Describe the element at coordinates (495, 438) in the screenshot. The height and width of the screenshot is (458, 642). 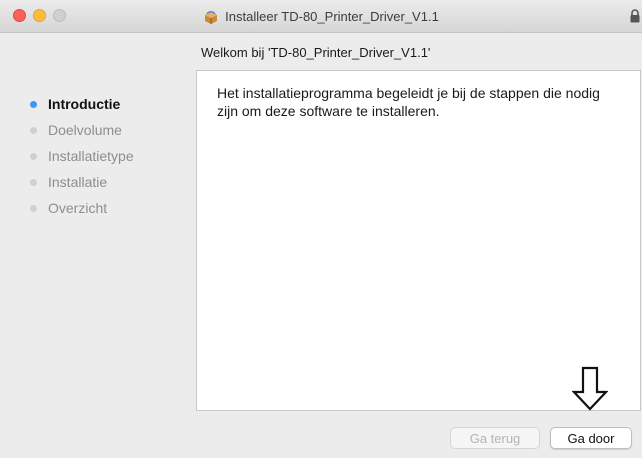
I see `back-button: Ga terug` at that location.